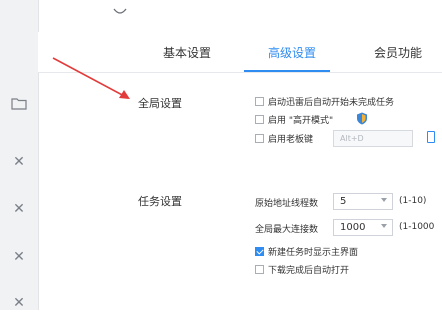 The width and height of the screenshot is (442, 312). What do you see at coordinates (287, 230) in the screenshot?
I see `max-connections-label: 全局最大连接数` at bounding box center [287, 230].